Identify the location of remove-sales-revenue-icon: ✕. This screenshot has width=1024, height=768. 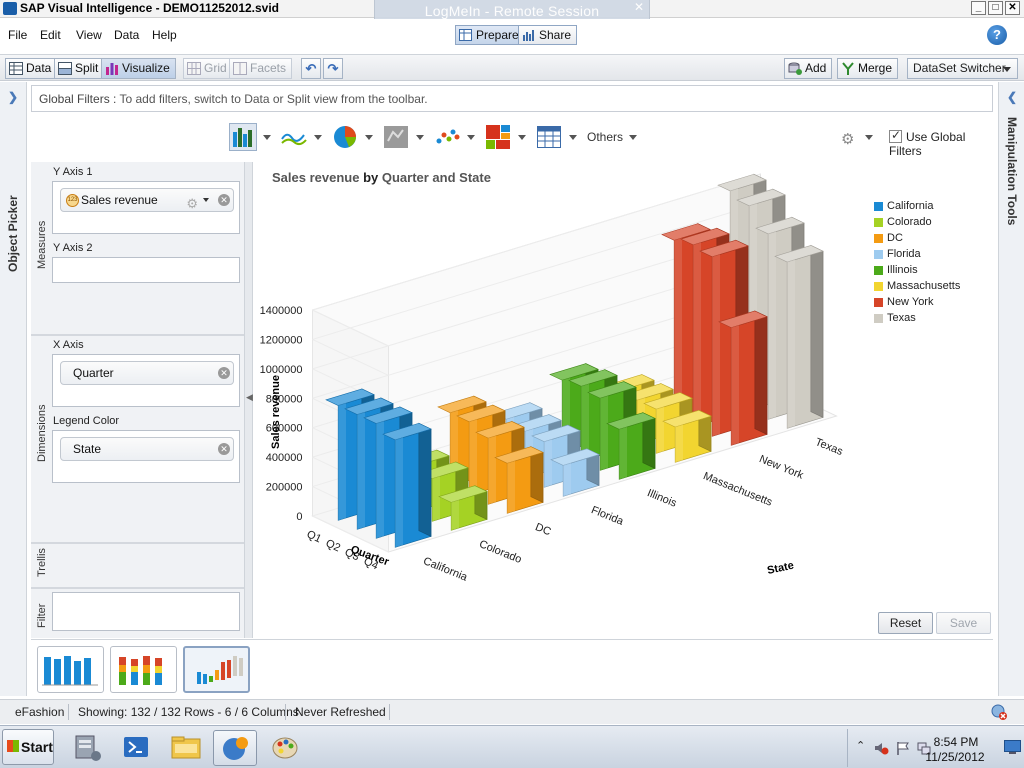
(224, 200).